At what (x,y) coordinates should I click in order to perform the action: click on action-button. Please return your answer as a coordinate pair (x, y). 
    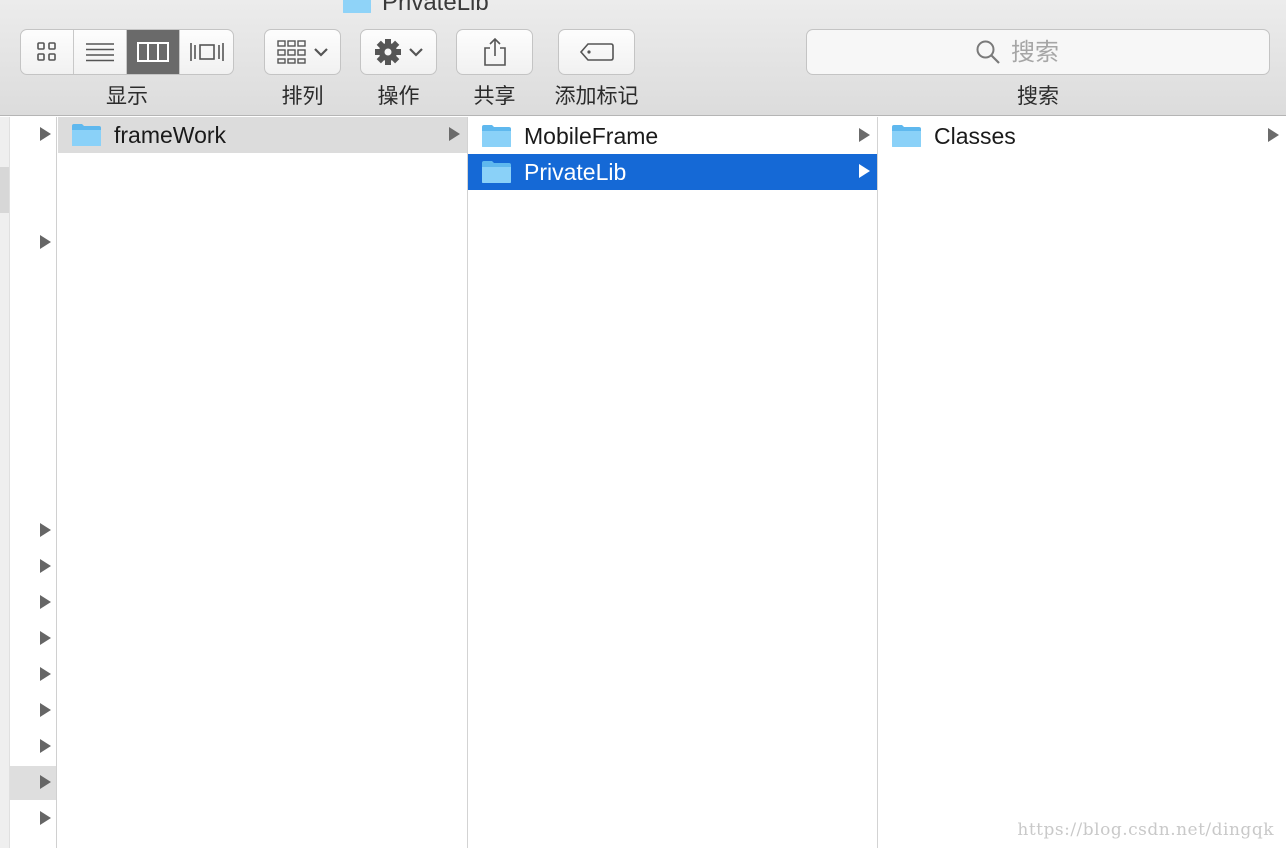
    Looking at the image, I should click on (398, 52).